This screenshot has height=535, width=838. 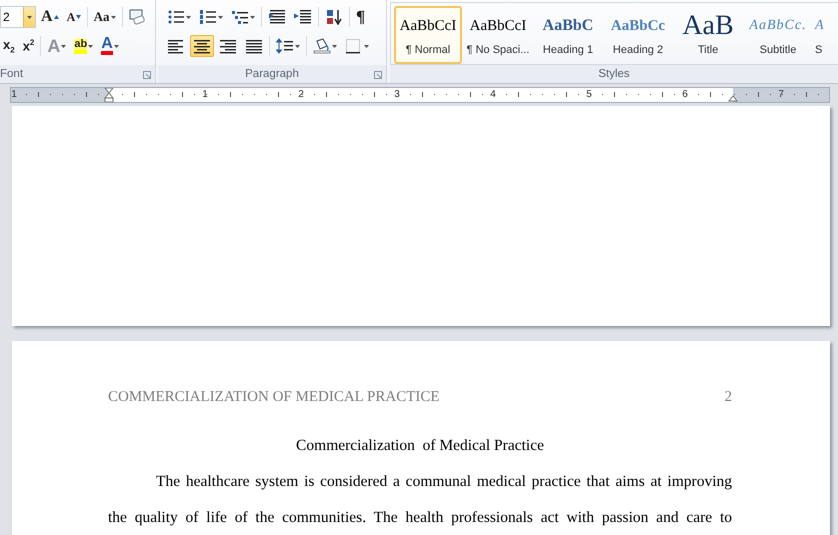 I want to click on line-spacing-icon, so click(x=285, y=46).